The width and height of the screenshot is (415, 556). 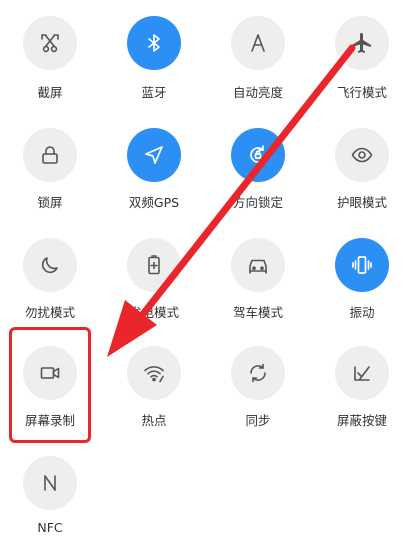 I want to click on driving-mode-button, so click(x=258, y=265).